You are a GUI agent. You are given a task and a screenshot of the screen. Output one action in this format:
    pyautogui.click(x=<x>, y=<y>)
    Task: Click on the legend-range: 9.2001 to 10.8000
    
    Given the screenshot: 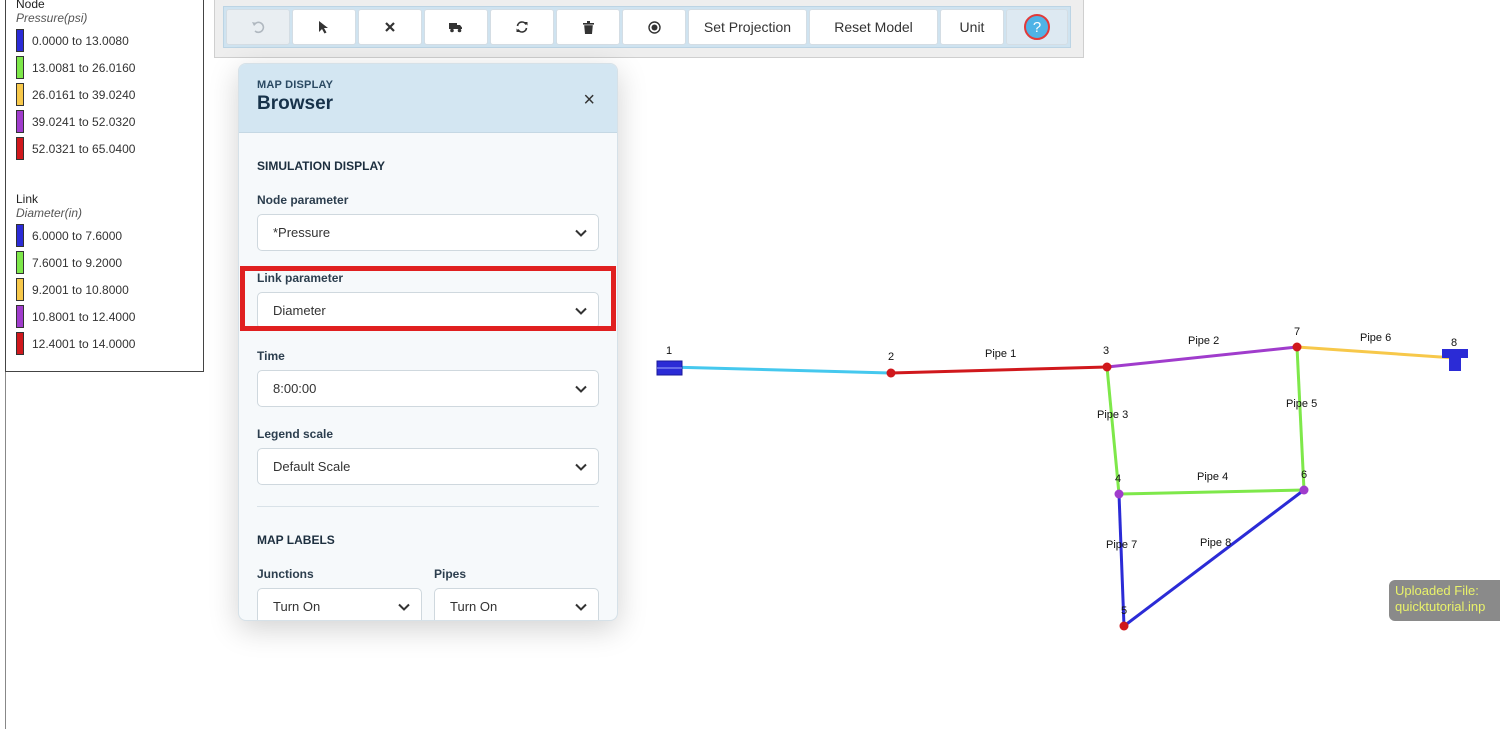 What is the action you would take?
    pyautogui.click(x=80, y=289)
    